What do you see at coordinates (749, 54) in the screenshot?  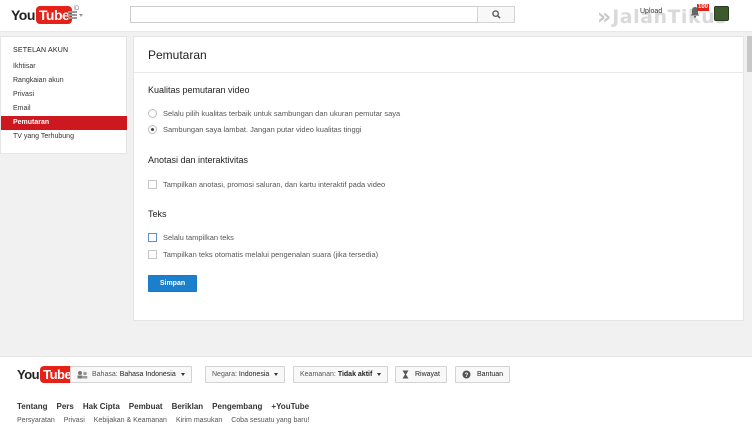 I see `scrollbar-thumb` at bounding box center [749, 54].